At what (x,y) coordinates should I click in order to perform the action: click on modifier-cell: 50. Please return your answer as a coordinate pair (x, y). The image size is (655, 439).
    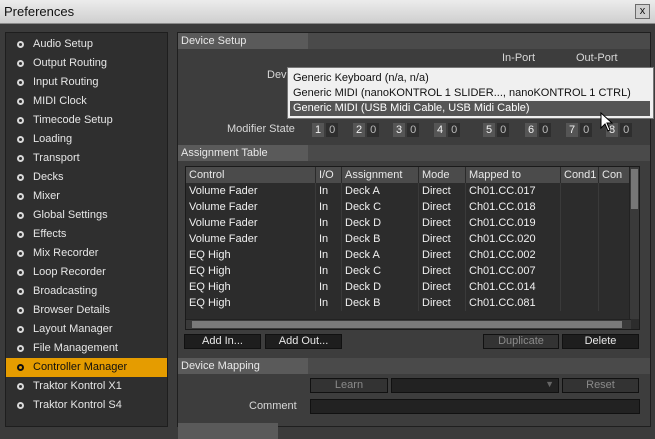
    Looking at the image, I should click on (496, 130).